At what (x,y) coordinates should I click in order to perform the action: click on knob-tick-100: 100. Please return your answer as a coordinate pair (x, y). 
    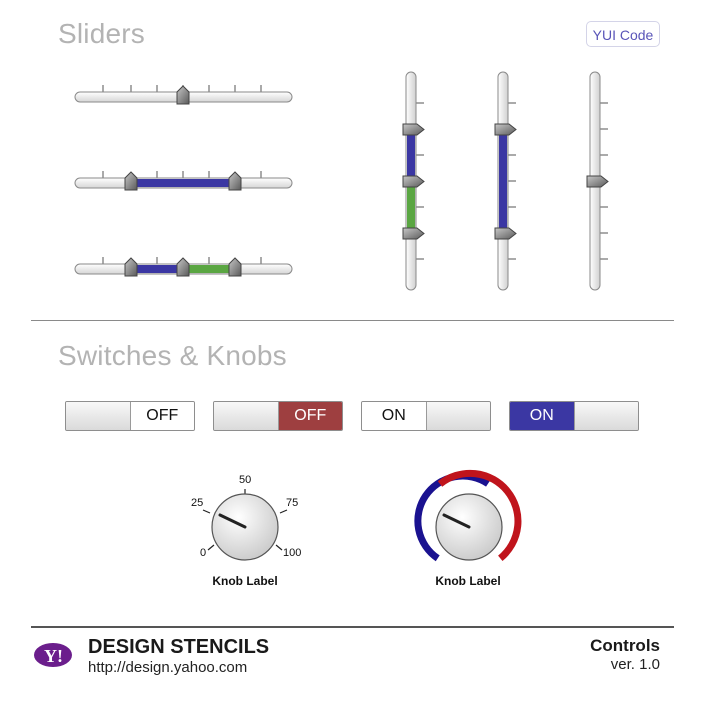
    Looking at the image, I should click on (292, 553).